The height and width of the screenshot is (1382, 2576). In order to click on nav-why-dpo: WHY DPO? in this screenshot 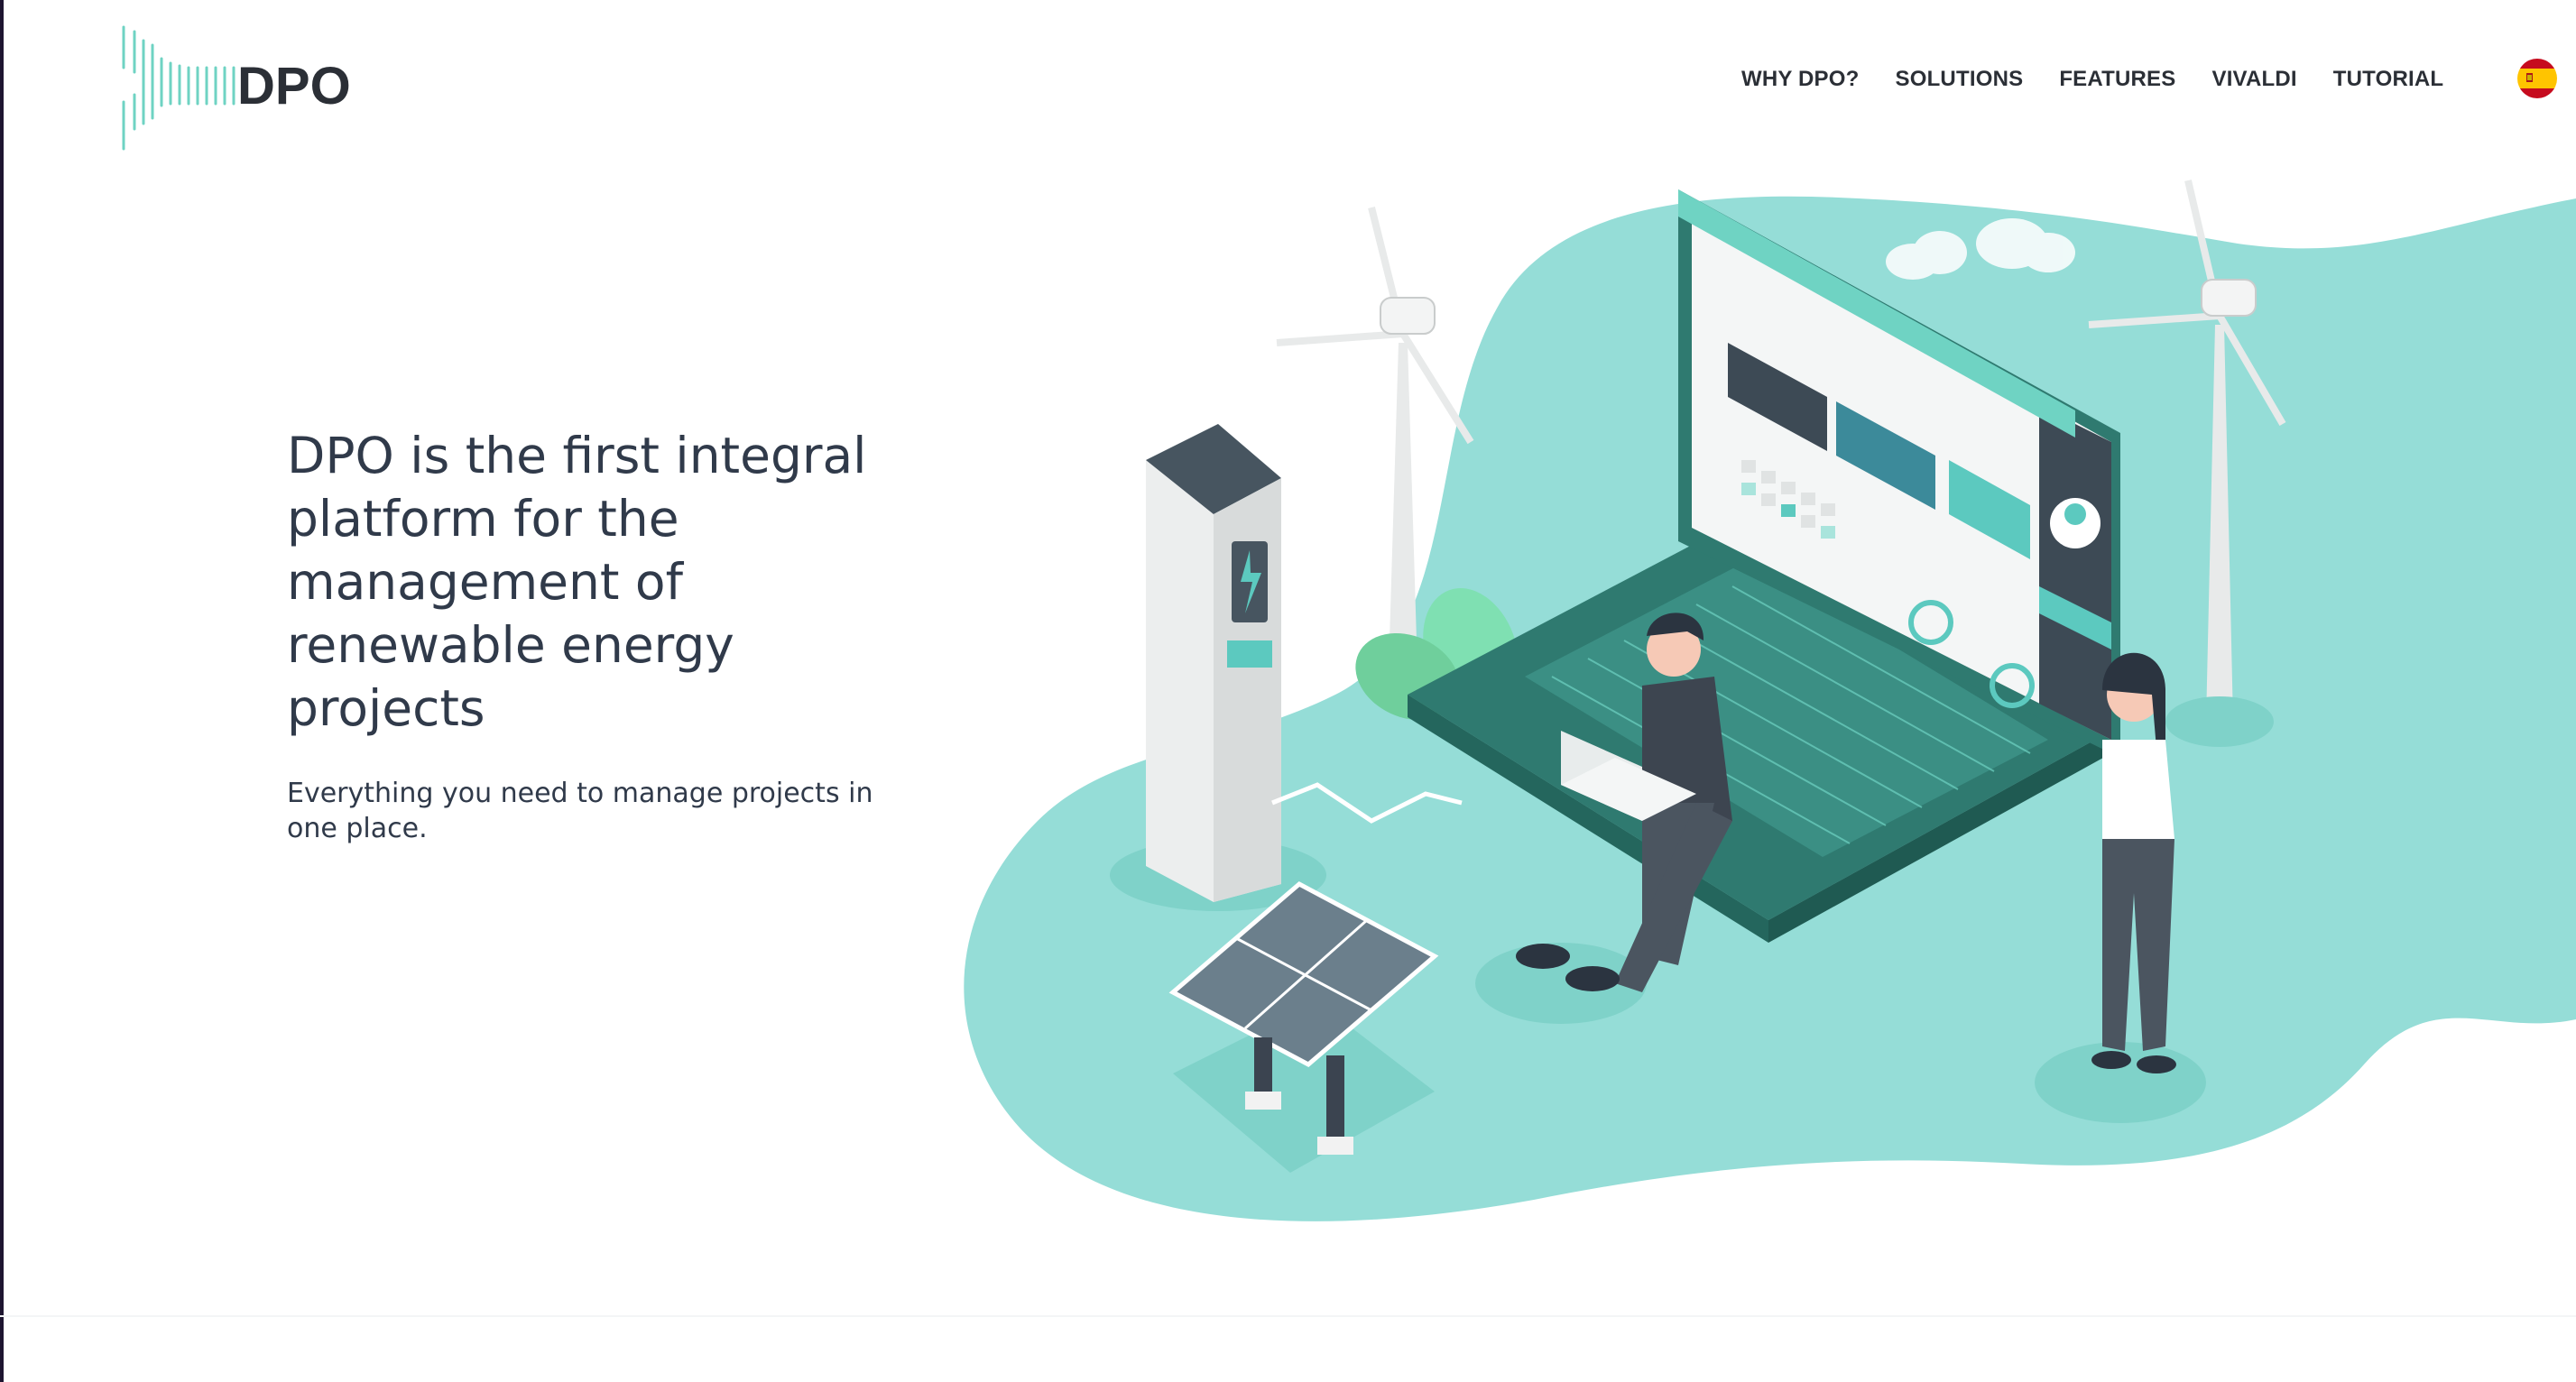, I will do `click(1800, 79)`.